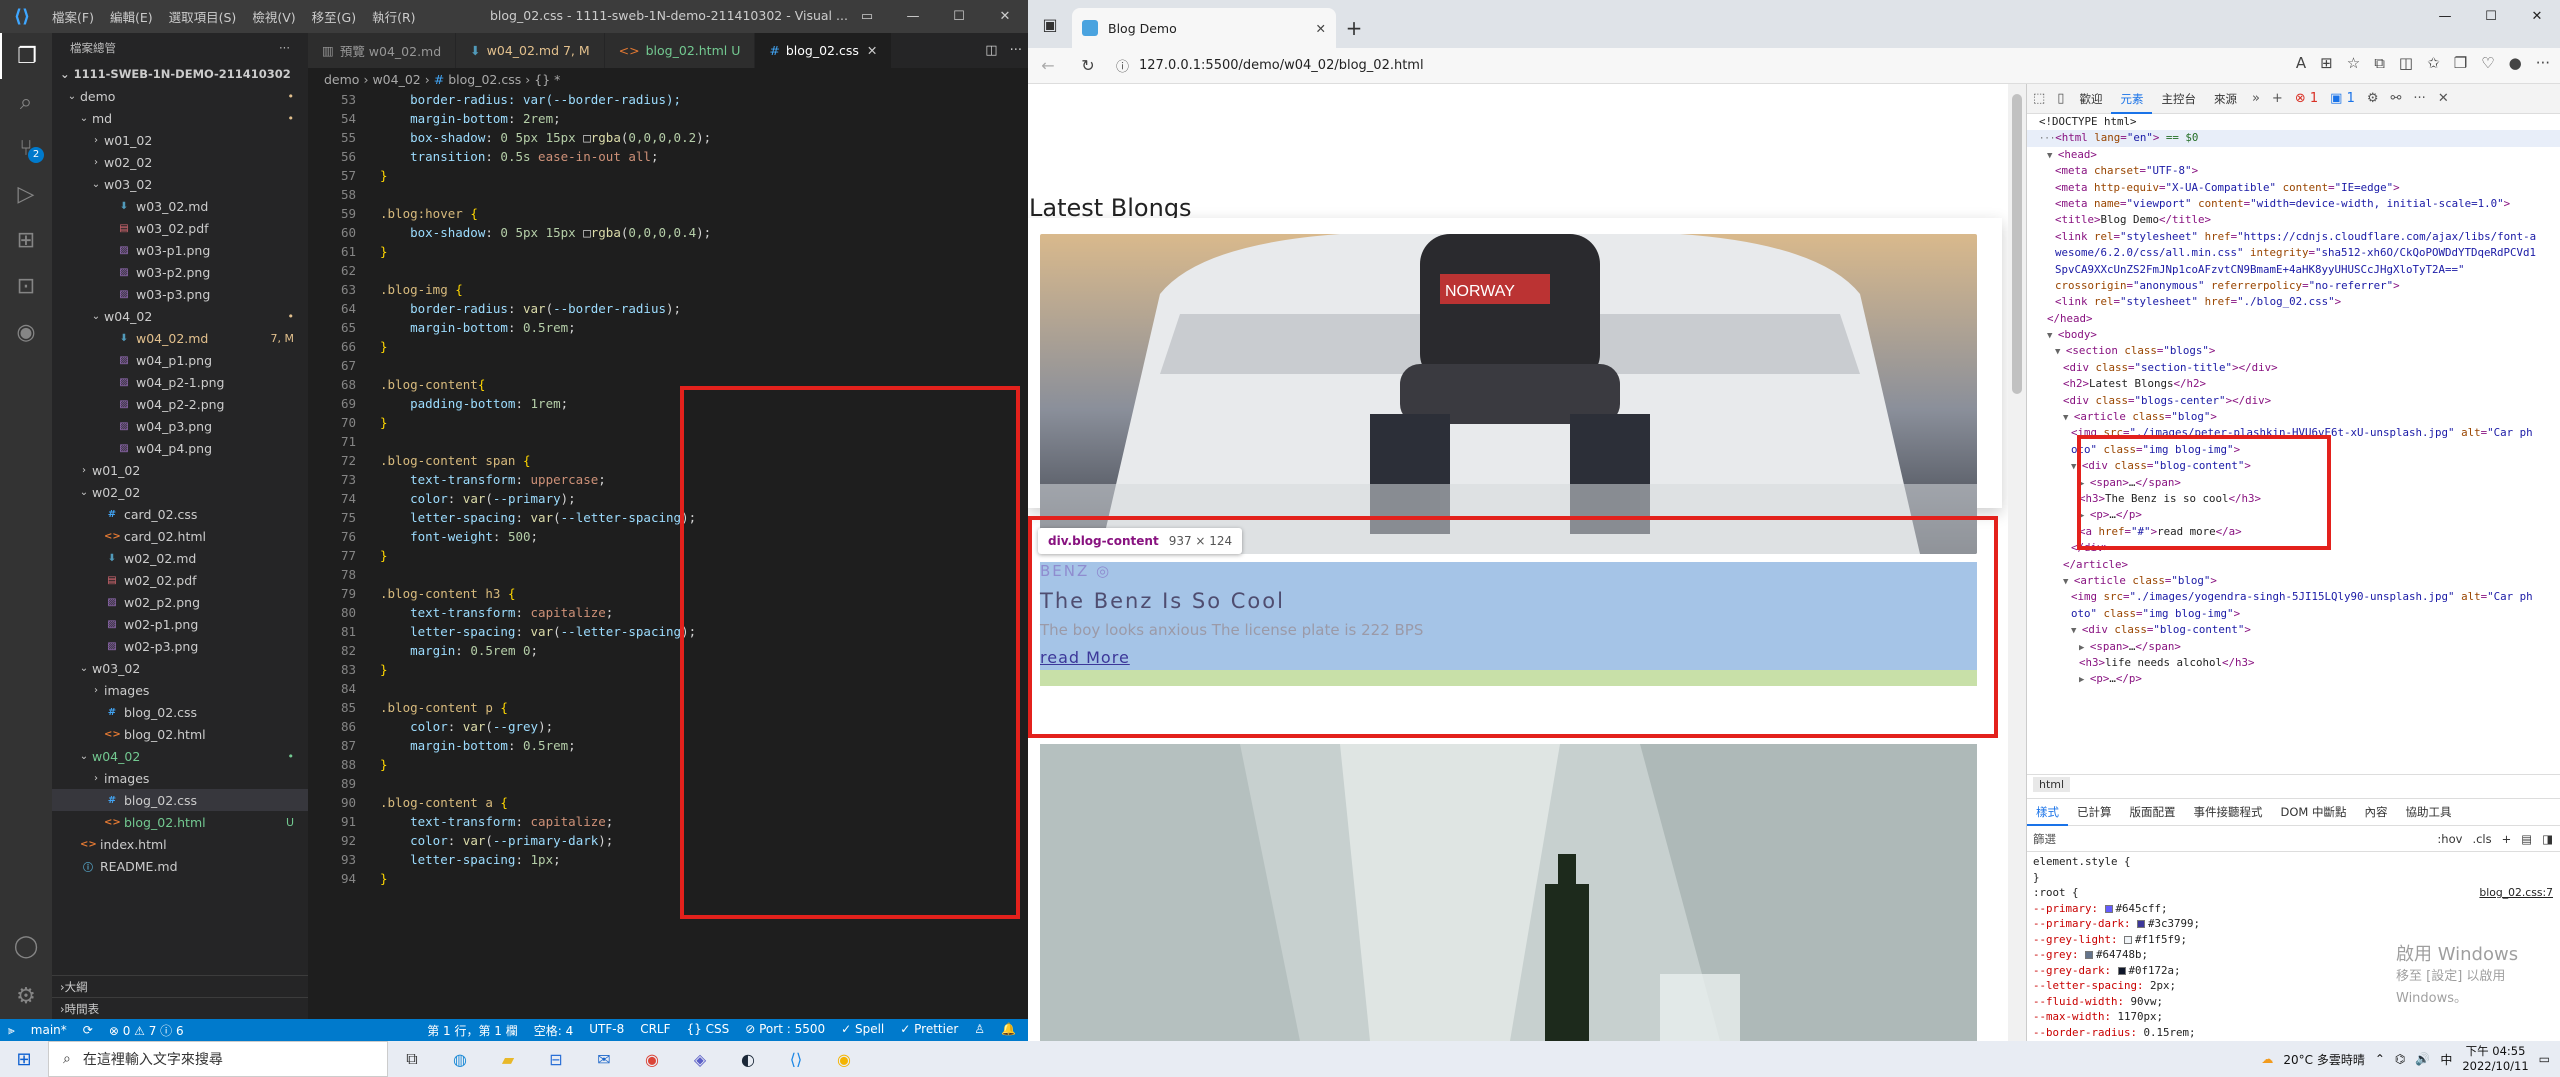 The width and height of the screenshot is (2560, 1077). What do you see at coordinates (334, 16) in the screenshot?
I see `menu-item: 移至(G)` at bounding box center [334, 16].